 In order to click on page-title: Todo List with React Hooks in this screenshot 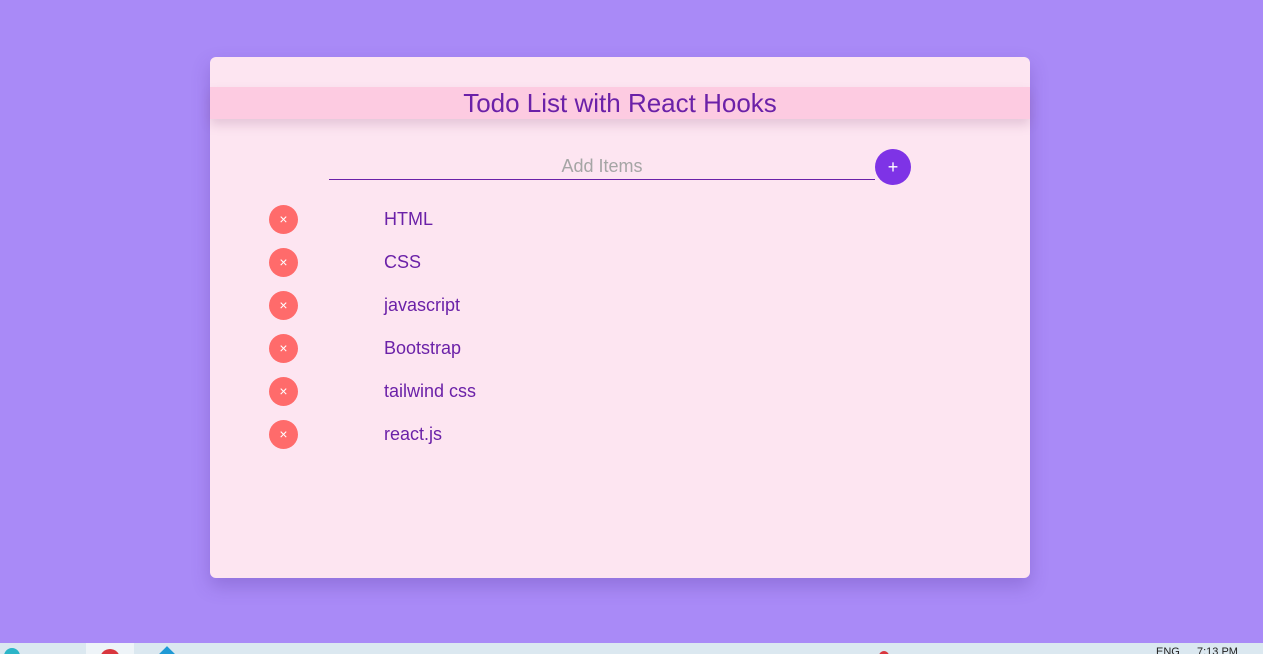, I will do `click(620, 103)`.